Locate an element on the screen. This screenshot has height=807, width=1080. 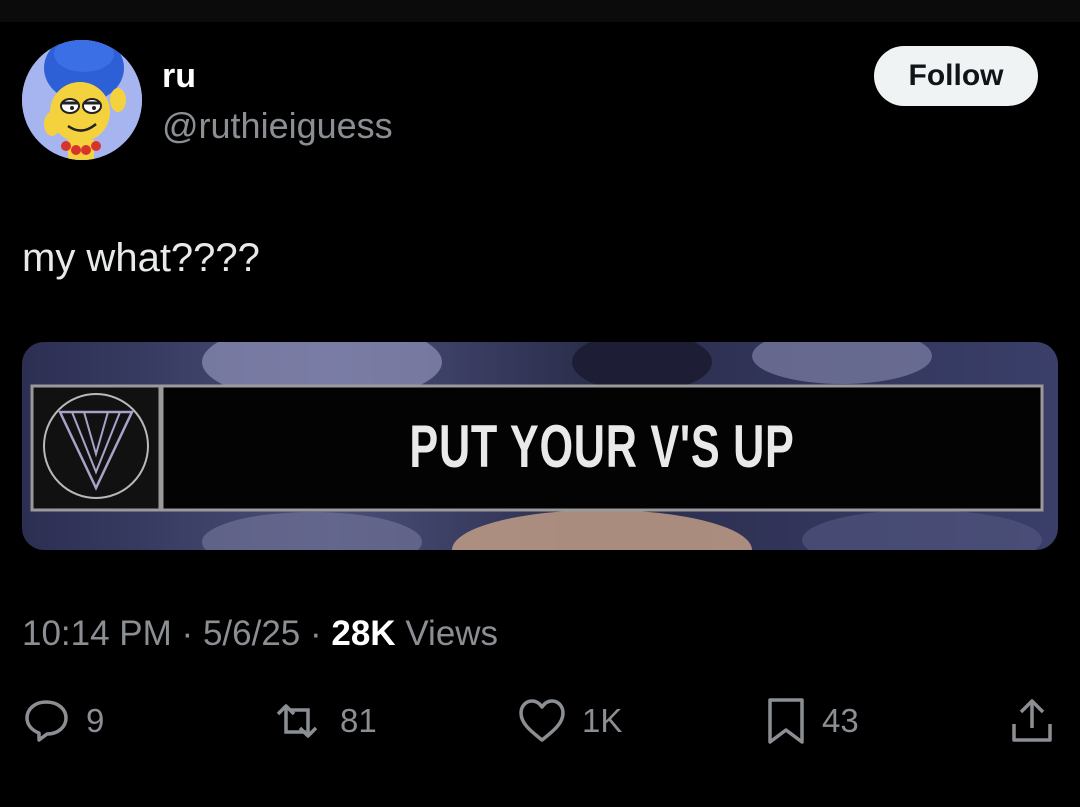
repost-button: 81 is located at coordinates (322, 721).